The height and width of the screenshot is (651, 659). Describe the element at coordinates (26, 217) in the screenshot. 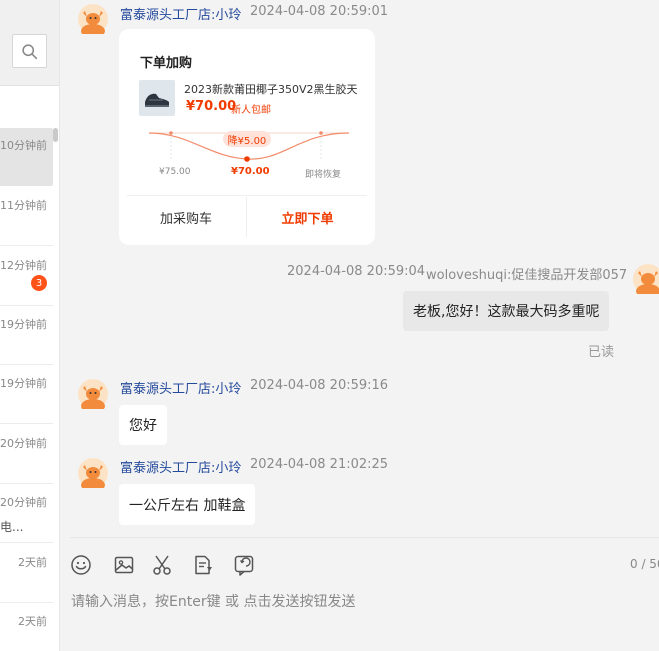

I see `conversation-item: 11分钟前` at that location.